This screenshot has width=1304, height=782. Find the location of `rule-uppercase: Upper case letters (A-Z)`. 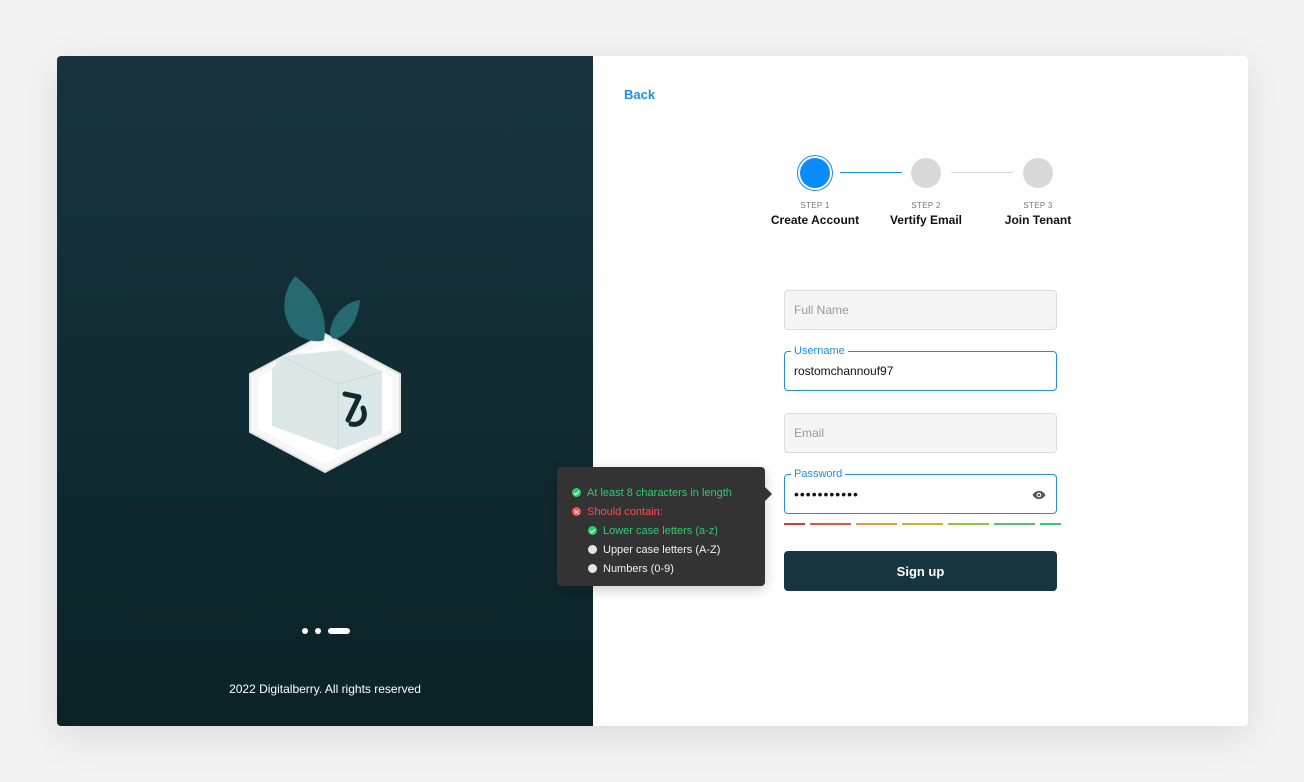

rule-uppercase: Upper case letters (A-Z) is located at coordinates (668, 549).